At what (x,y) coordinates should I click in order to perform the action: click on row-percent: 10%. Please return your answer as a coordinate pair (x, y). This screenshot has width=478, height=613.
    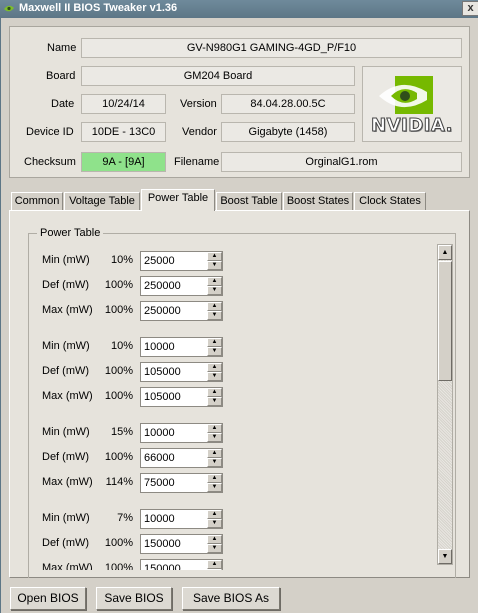
    Looking at the image, I should click on (121, 260).